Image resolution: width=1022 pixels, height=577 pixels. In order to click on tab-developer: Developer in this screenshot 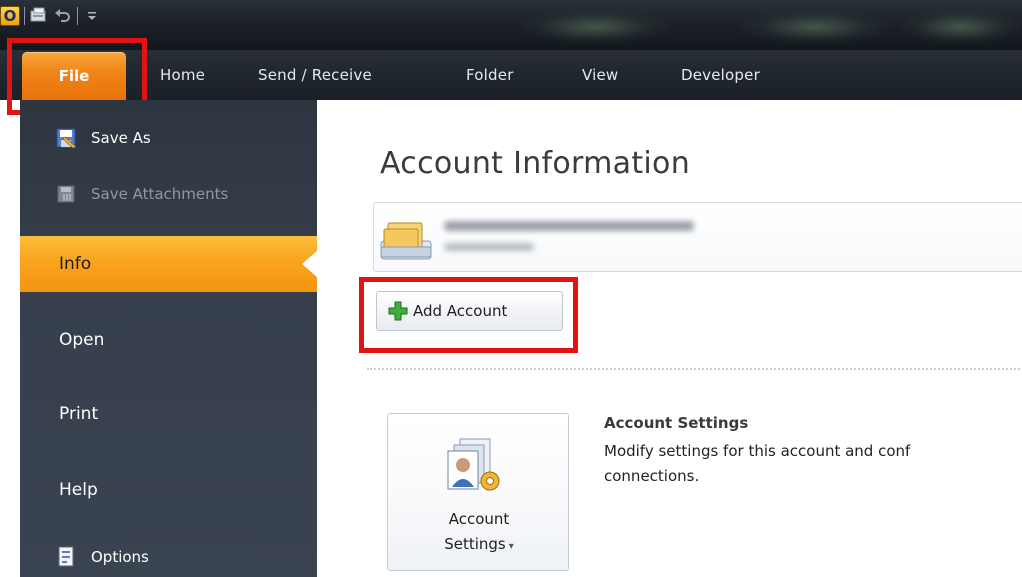, I will do `click(720, 79)`.